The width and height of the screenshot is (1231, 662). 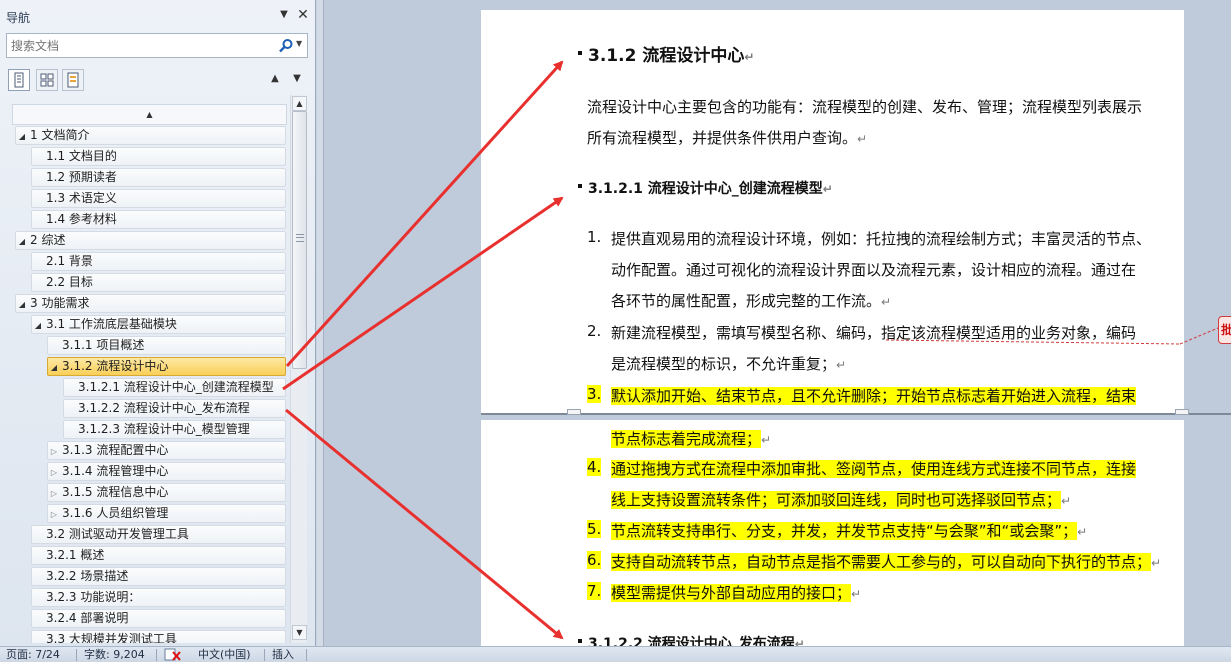 What do you see at coordinates (864, 106) in the screenshot?
I see `intro-line-1: 流程设计中心主要包含的功能有：流程模型的创建、发布、管理；流程模型列表展示` at bounding box center [864, 106].